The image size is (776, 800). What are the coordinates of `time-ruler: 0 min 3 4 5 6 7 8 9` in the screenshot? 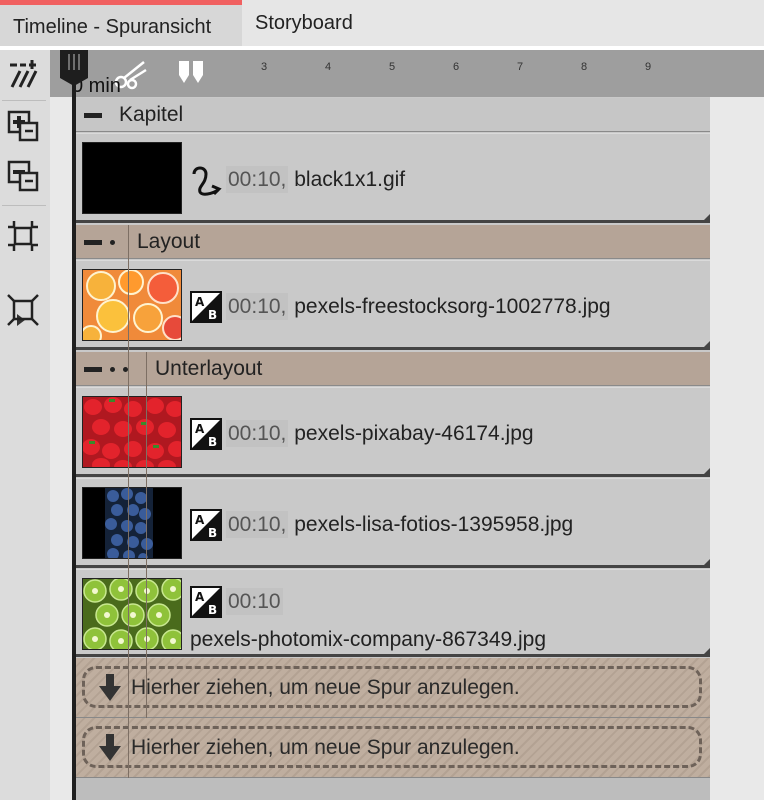 It's located at (407, 73).